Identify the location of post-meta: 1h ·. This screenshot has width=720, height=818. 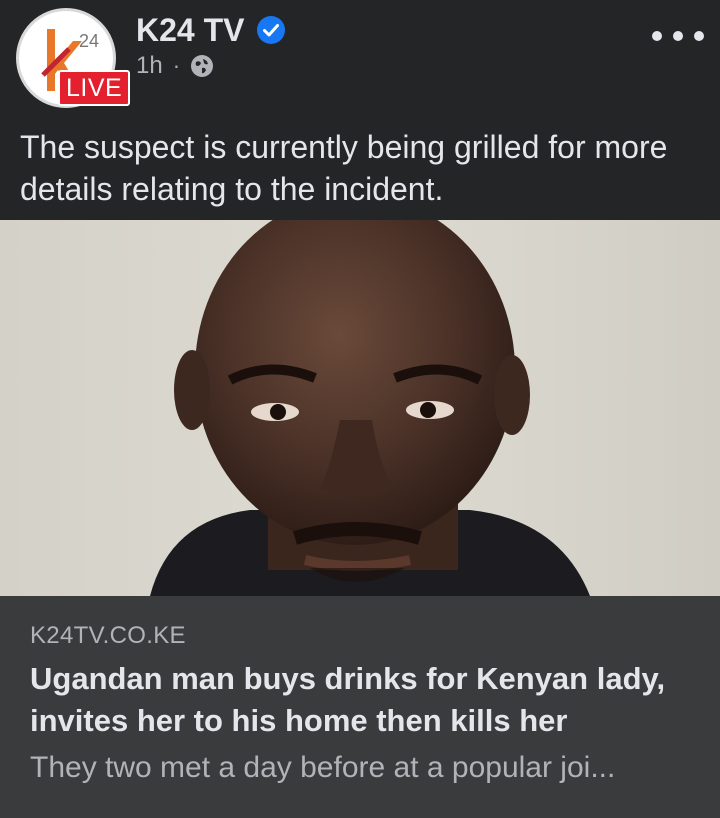
(175, 66).